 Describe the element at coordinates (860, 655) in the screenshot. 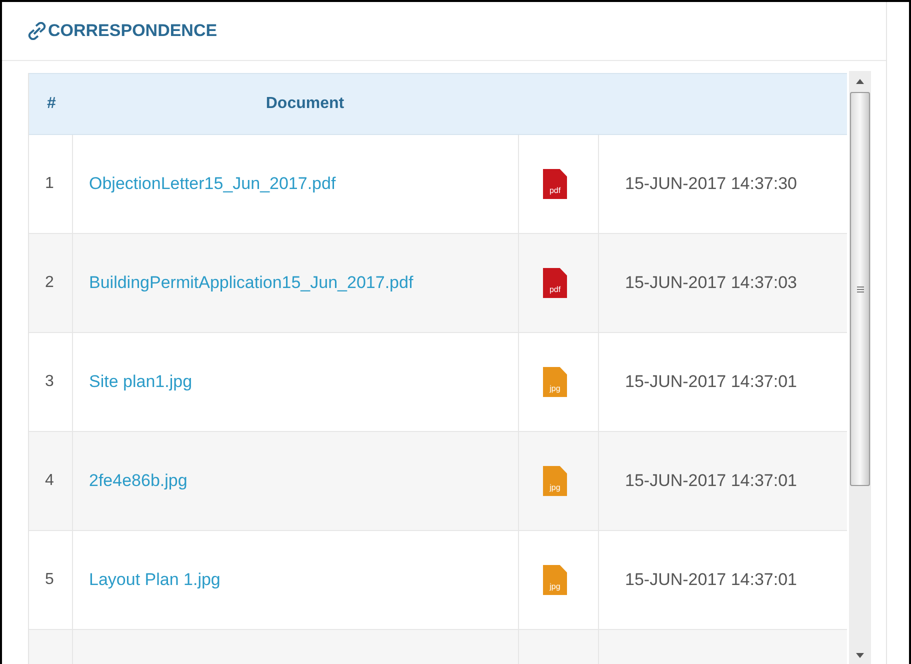

I see `scroll-down-icon` at that location.